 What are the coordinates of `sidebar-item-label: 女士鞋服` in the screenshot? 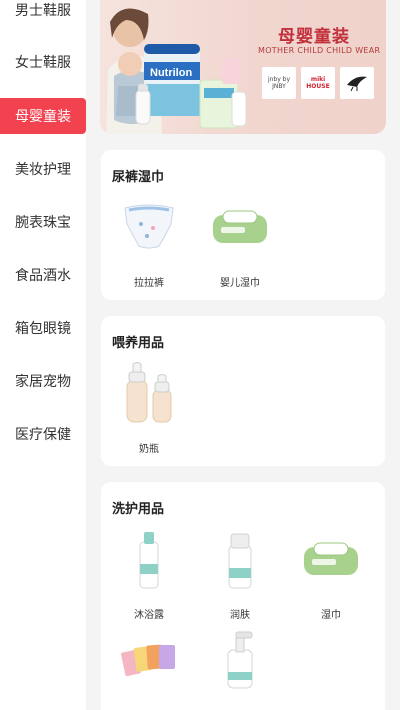 It's located at (43, 63).